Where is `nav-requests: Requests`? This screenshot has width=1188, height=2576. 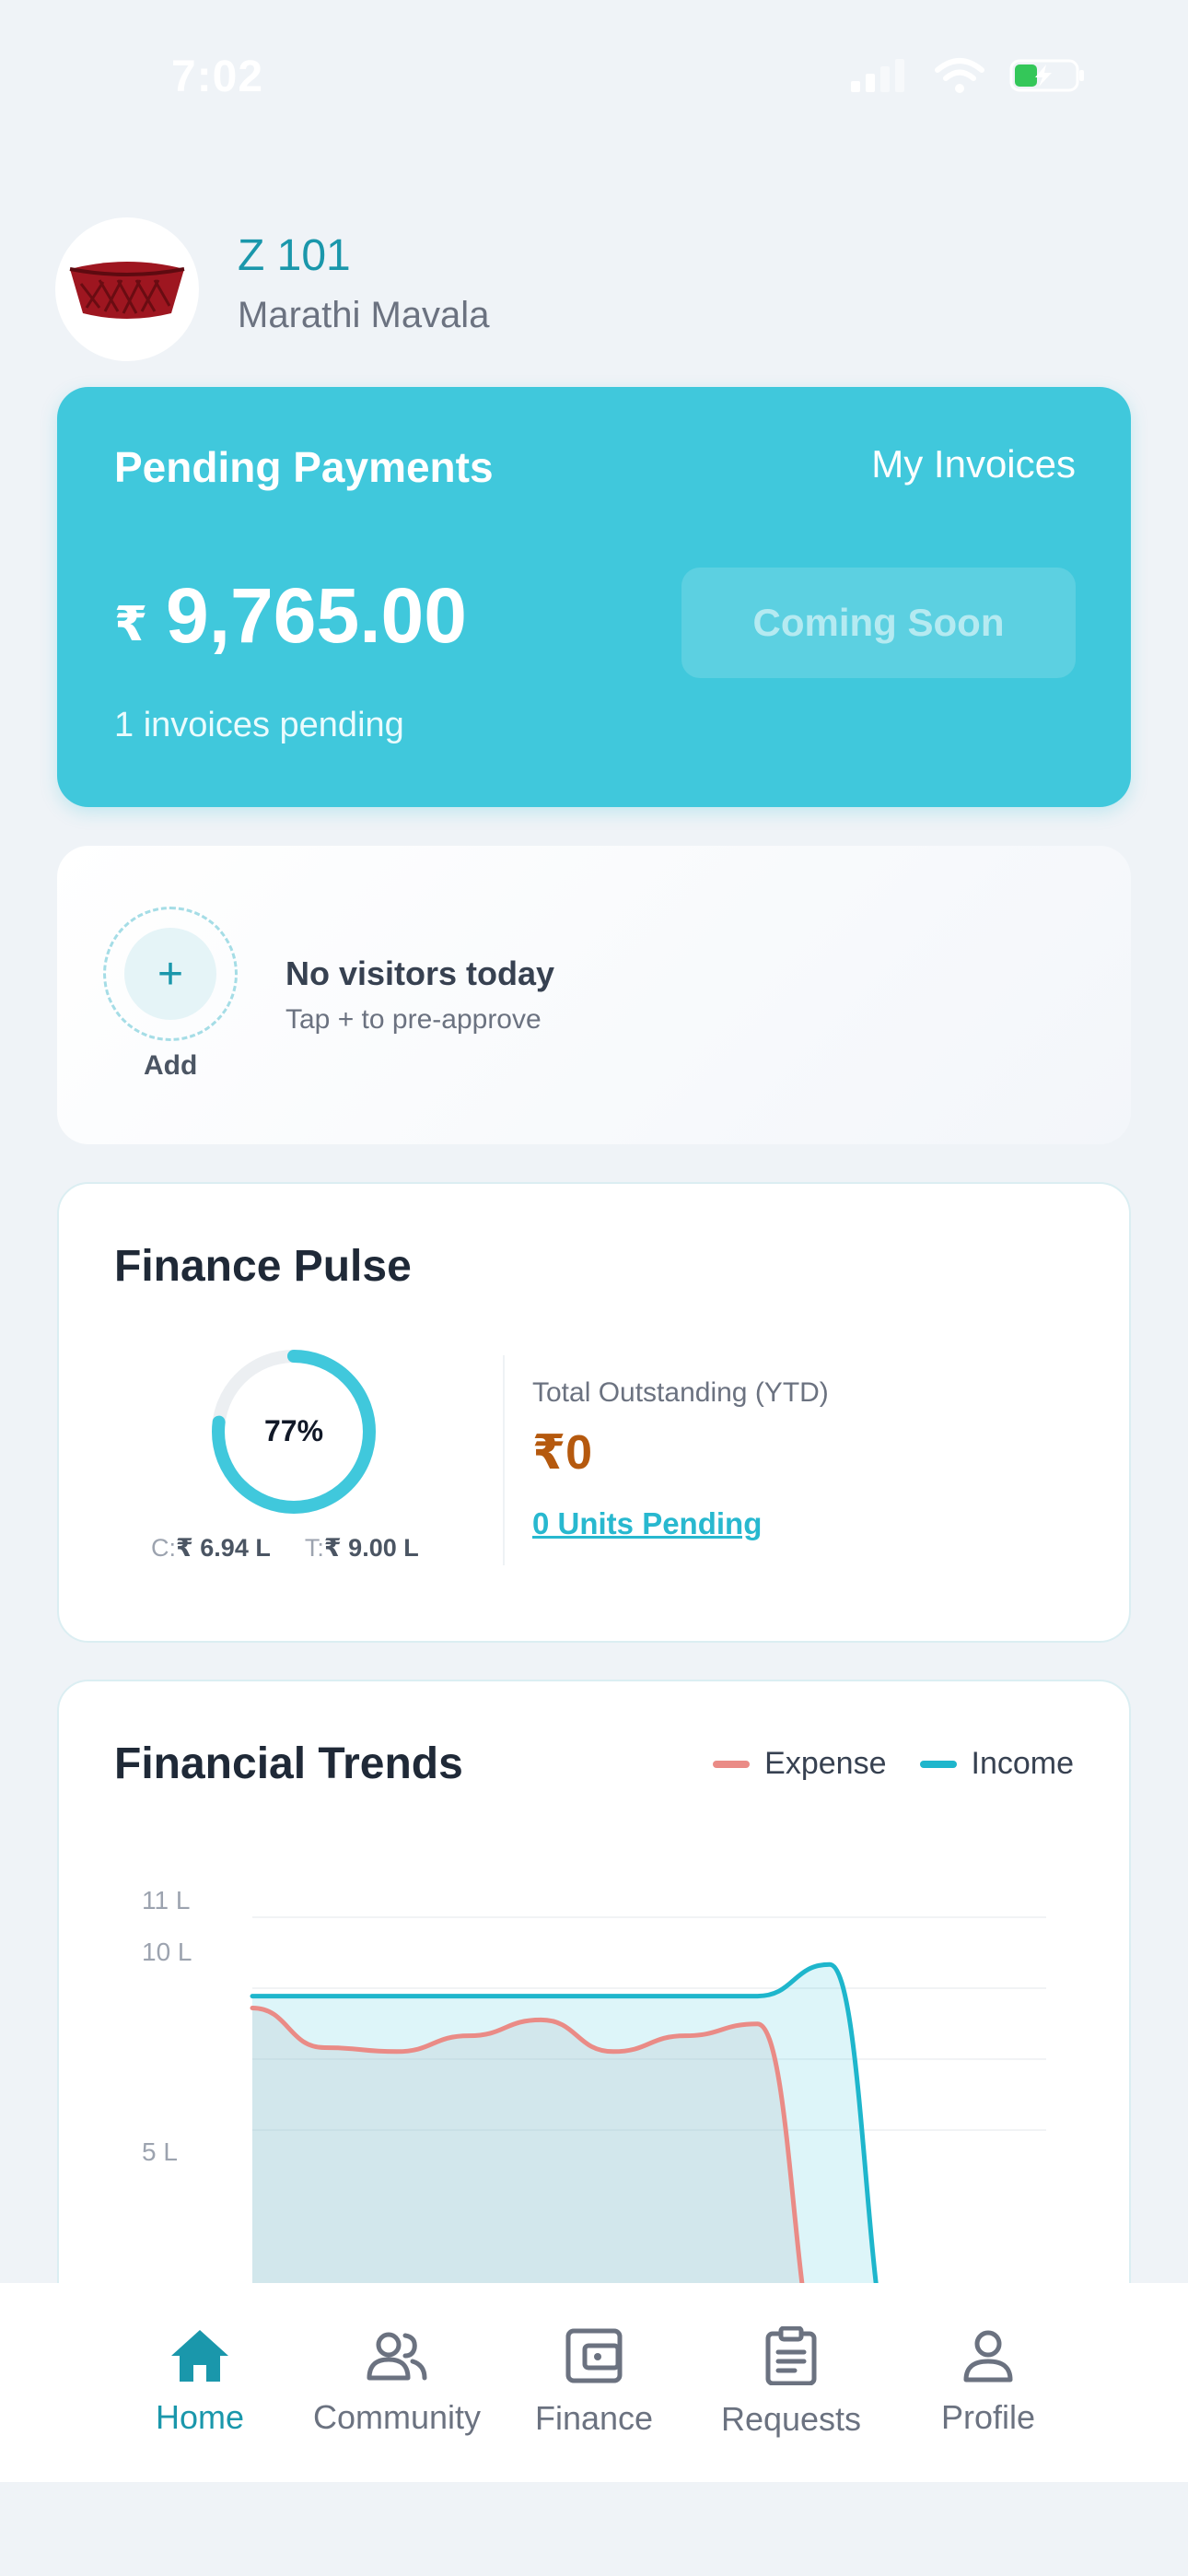
nav-requests: Requests is located at coordinates (791, 2382).